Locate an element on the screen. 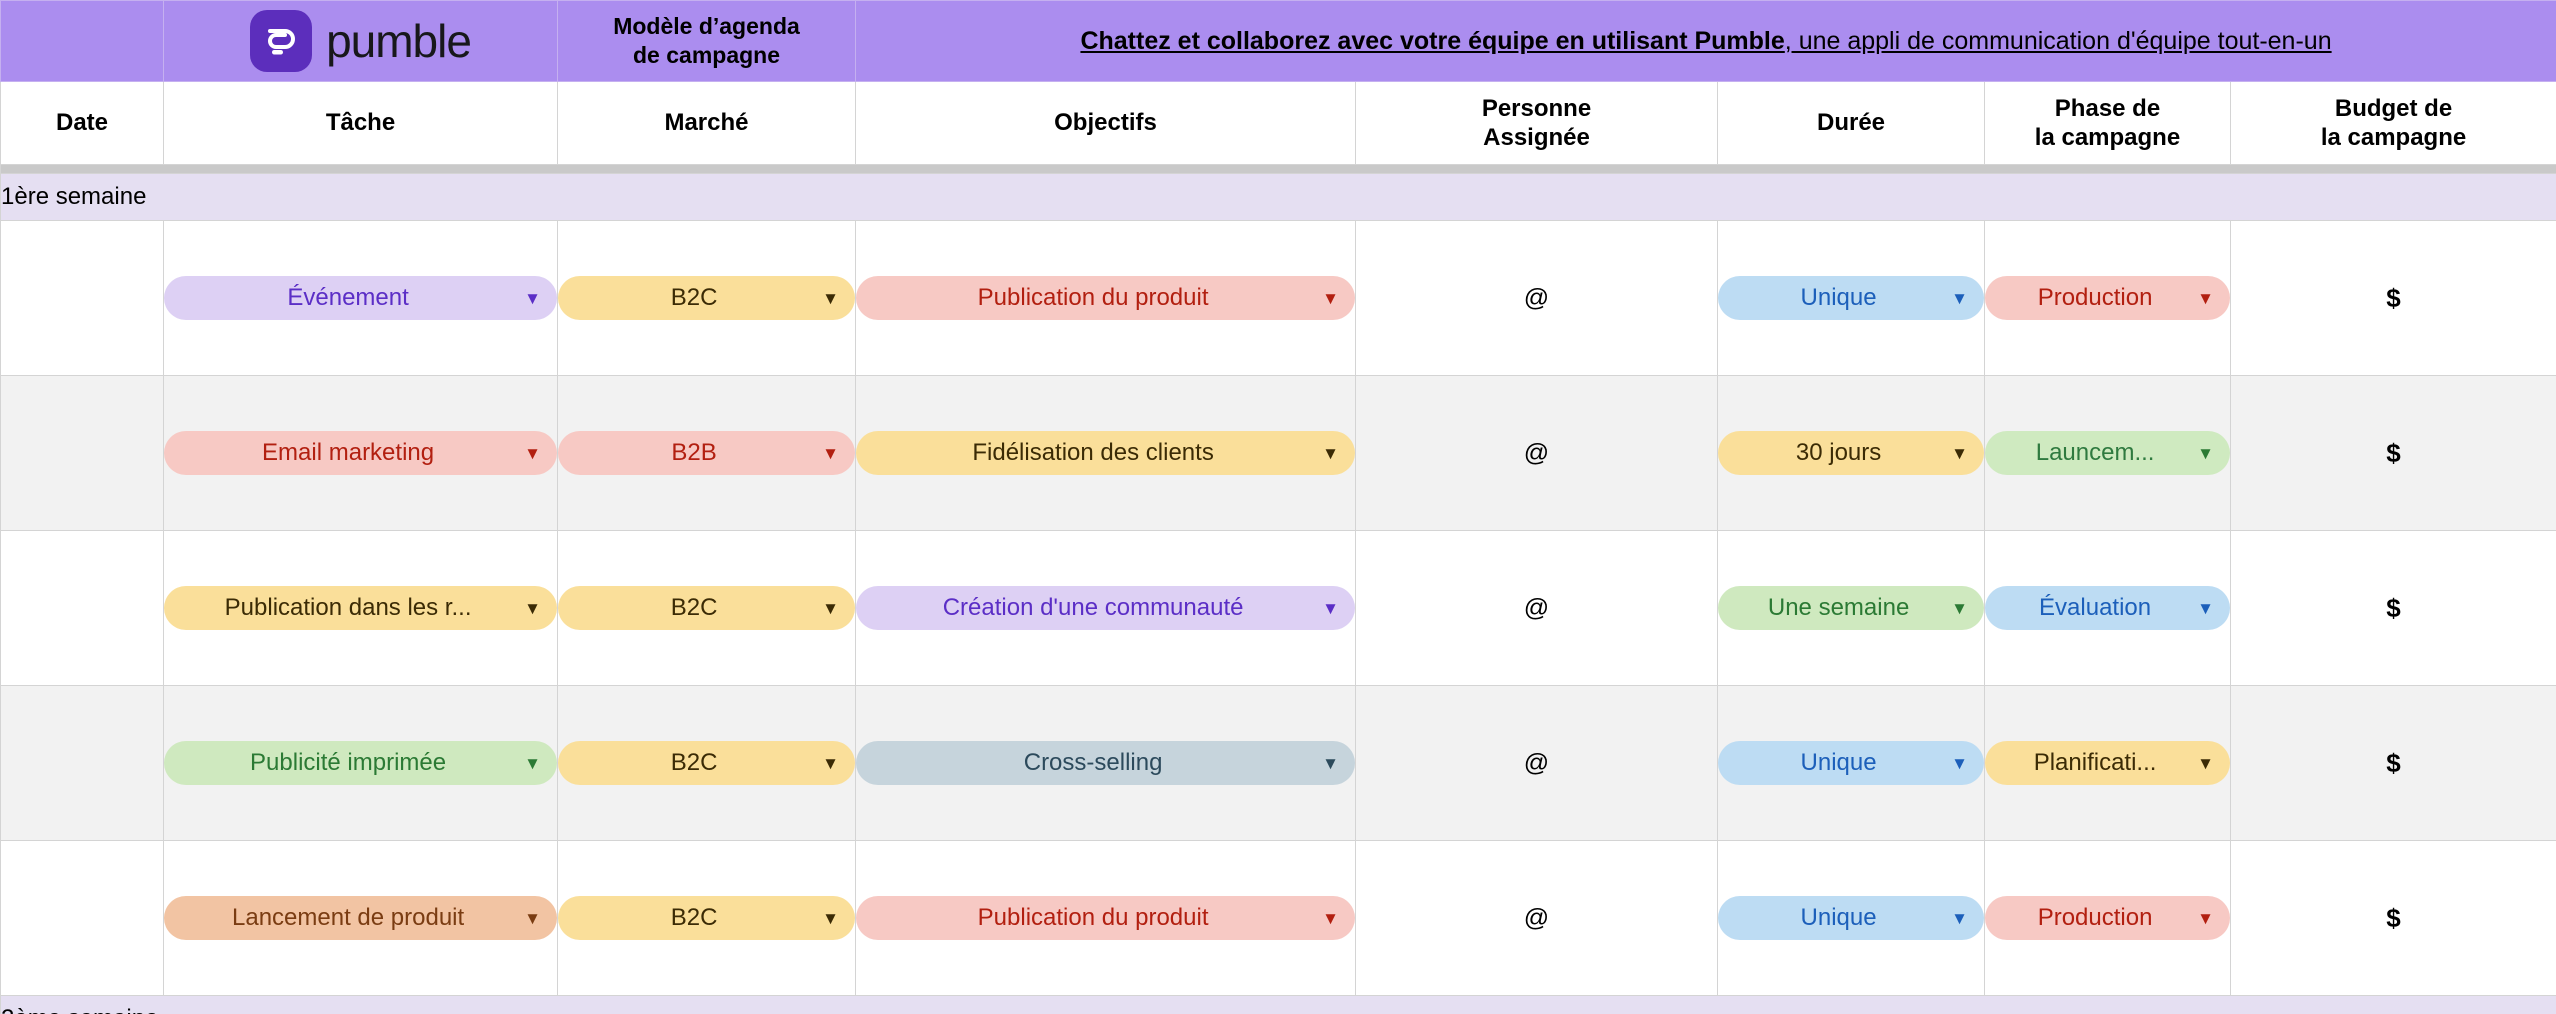 This screenshot has width=2556, height=1014. column-header-2: Tâche is located at coordinates (360, 123).